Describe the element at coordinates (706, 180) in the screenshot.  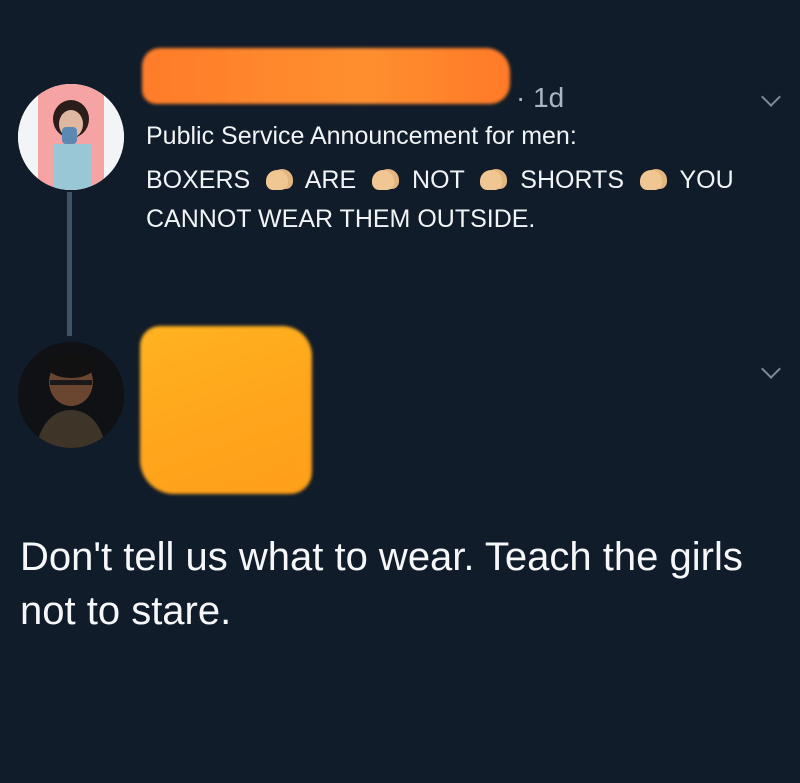
I see `word-you: YOU` at that location.